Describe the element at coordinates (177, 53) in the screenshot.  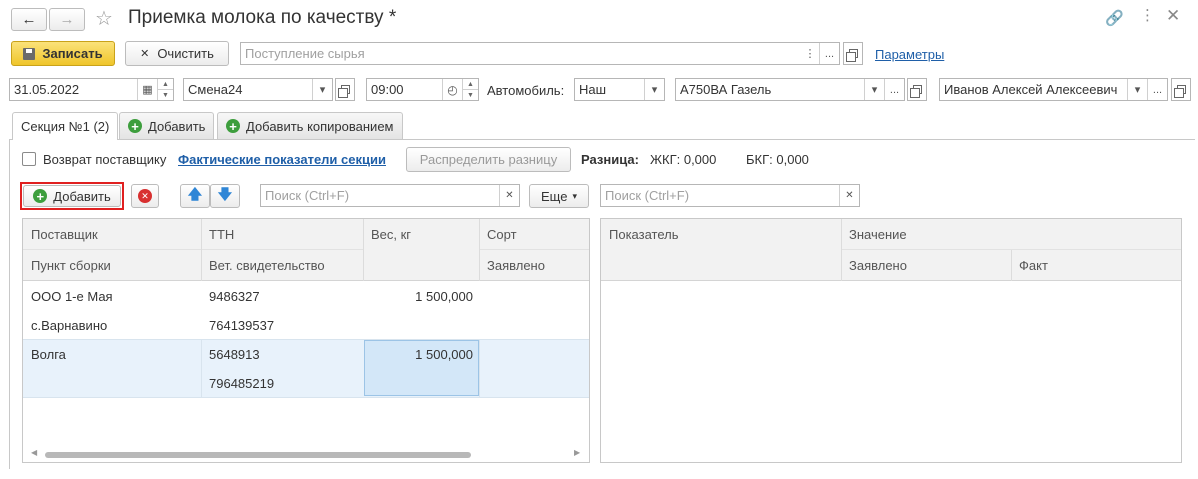
I see `clear-button: ✕ Очистить` at that location.